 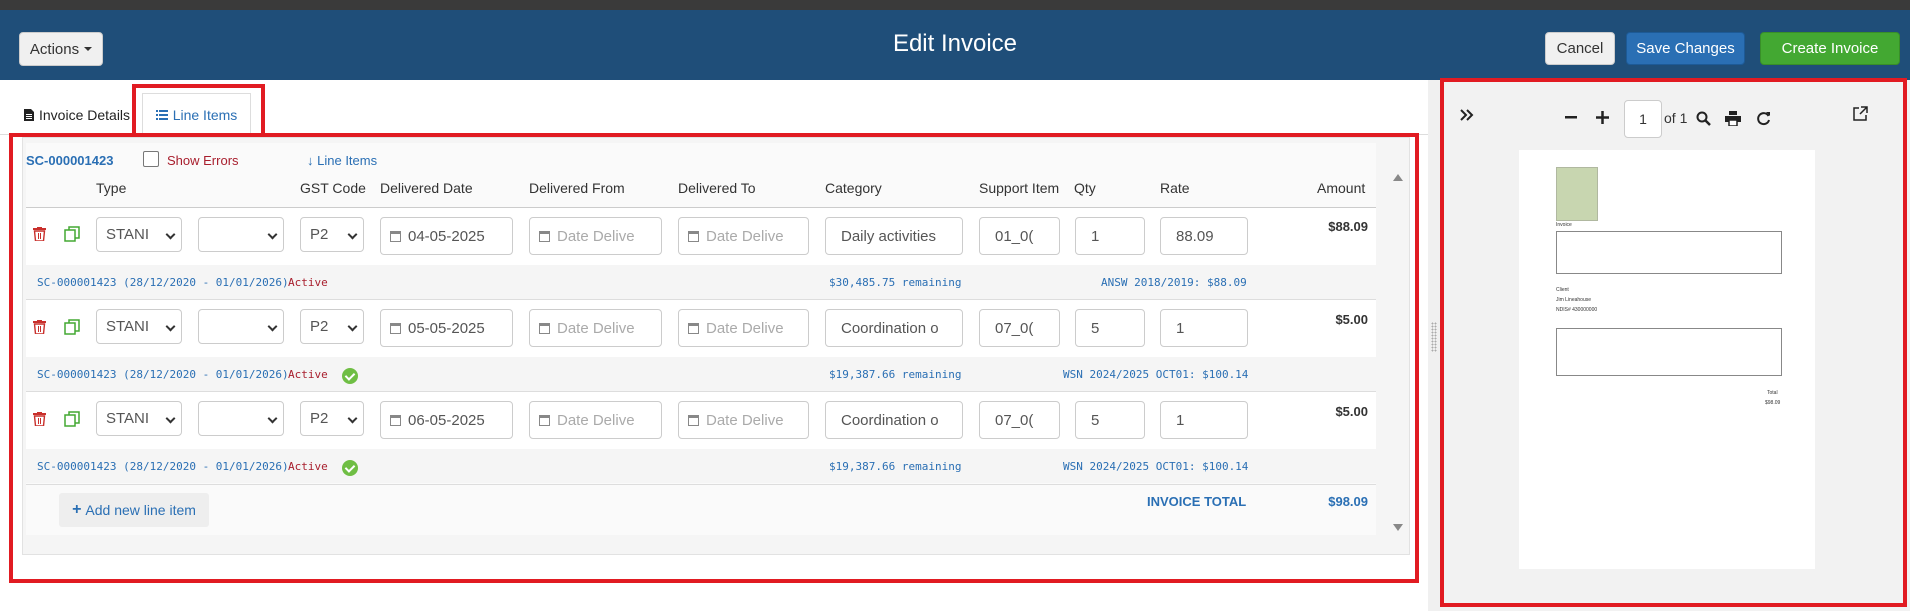 I want to click on row-amount: $5.00, so click(x=1351, y=411).